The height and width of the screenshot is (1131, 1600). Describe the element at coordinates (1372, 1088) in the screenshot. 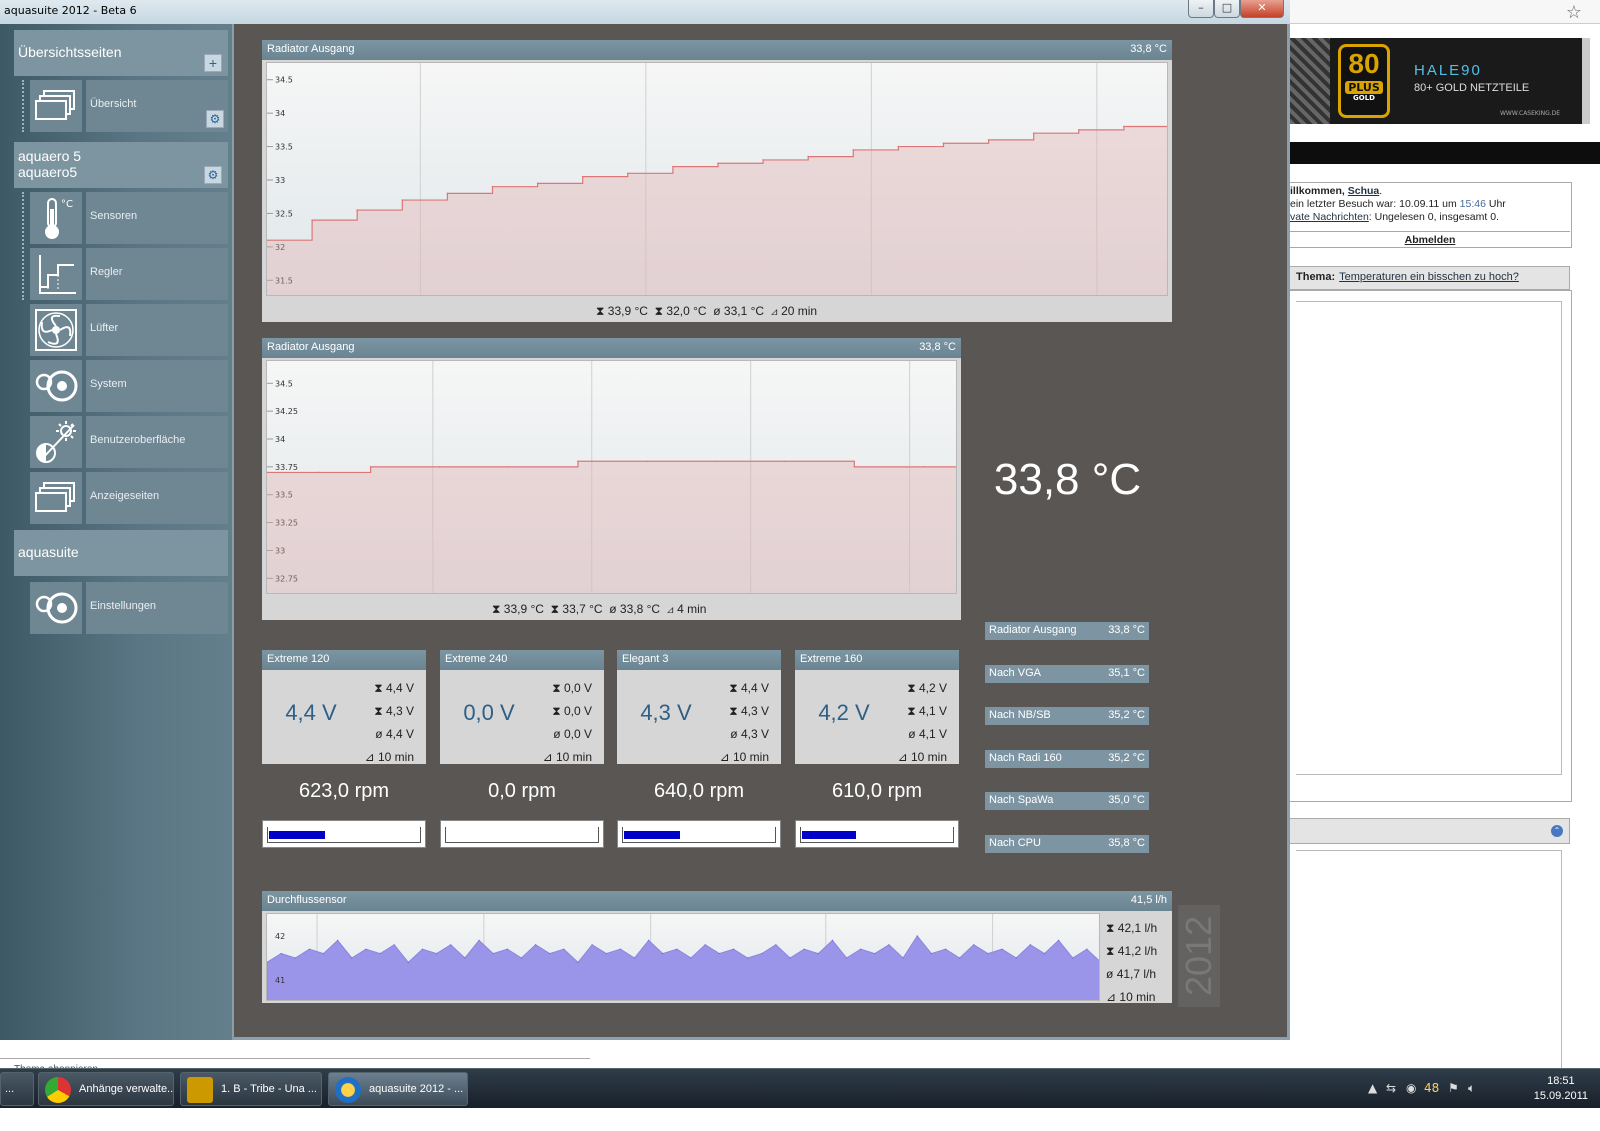

I see `show-hidden-icons-icon: ▲` at that location.